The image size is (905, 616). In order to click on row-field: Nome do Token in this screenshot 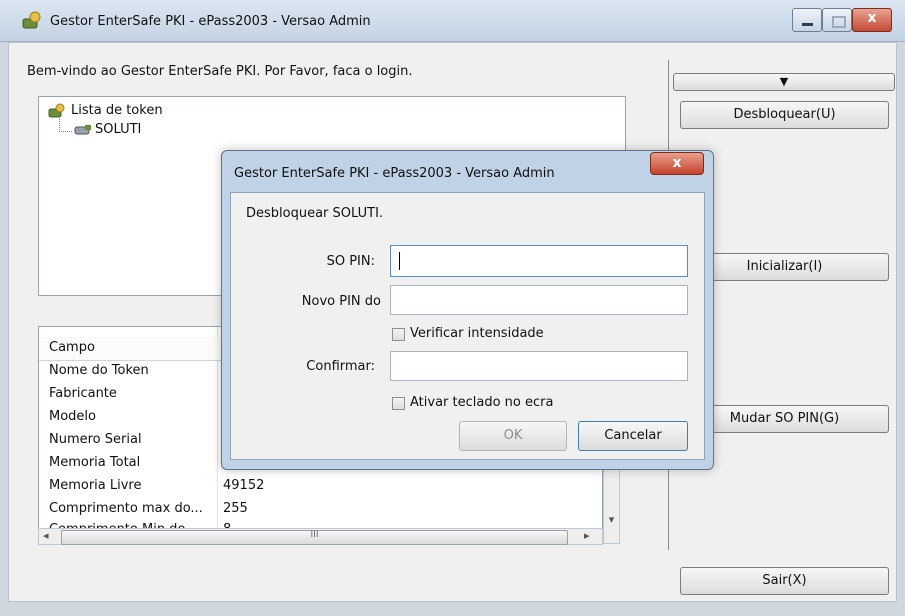, I will do `click(99, 370)`.